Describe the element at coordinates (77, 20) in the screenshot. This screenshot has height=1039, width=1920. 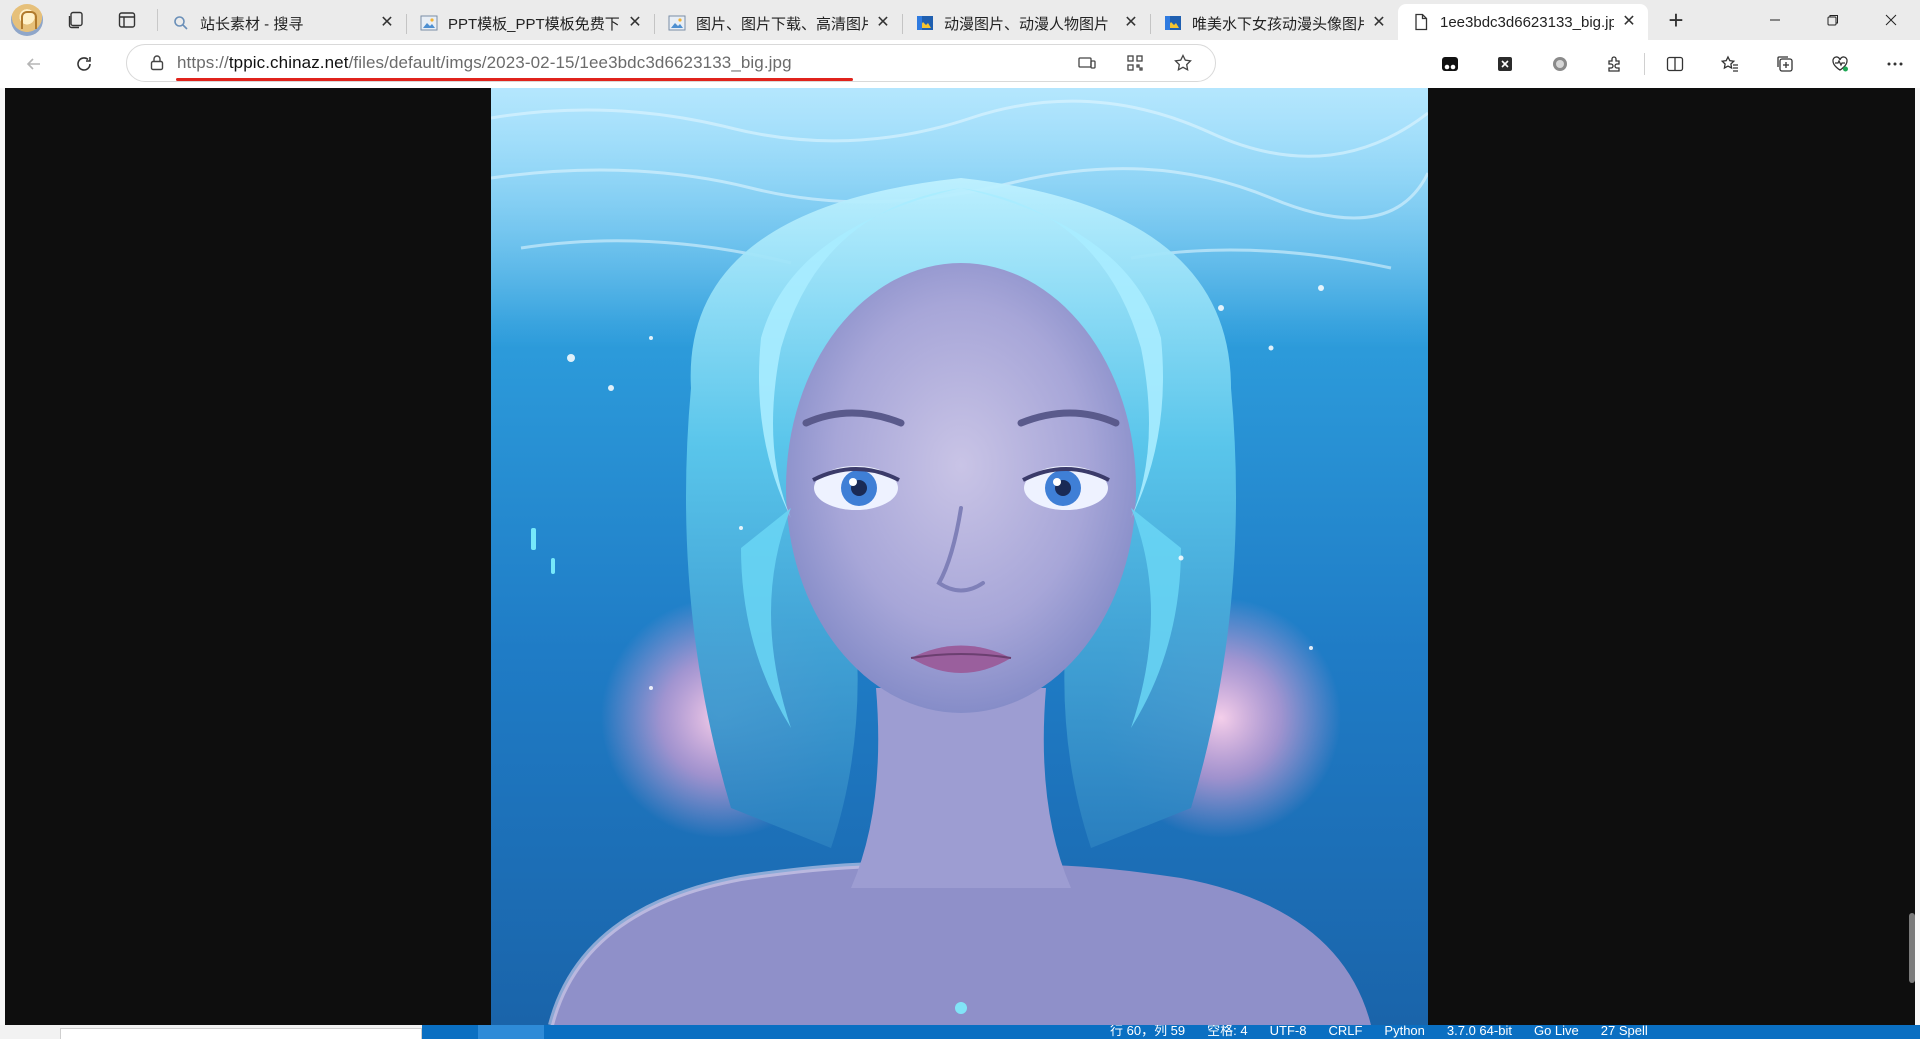
I see `workspaces-icon` at that location.